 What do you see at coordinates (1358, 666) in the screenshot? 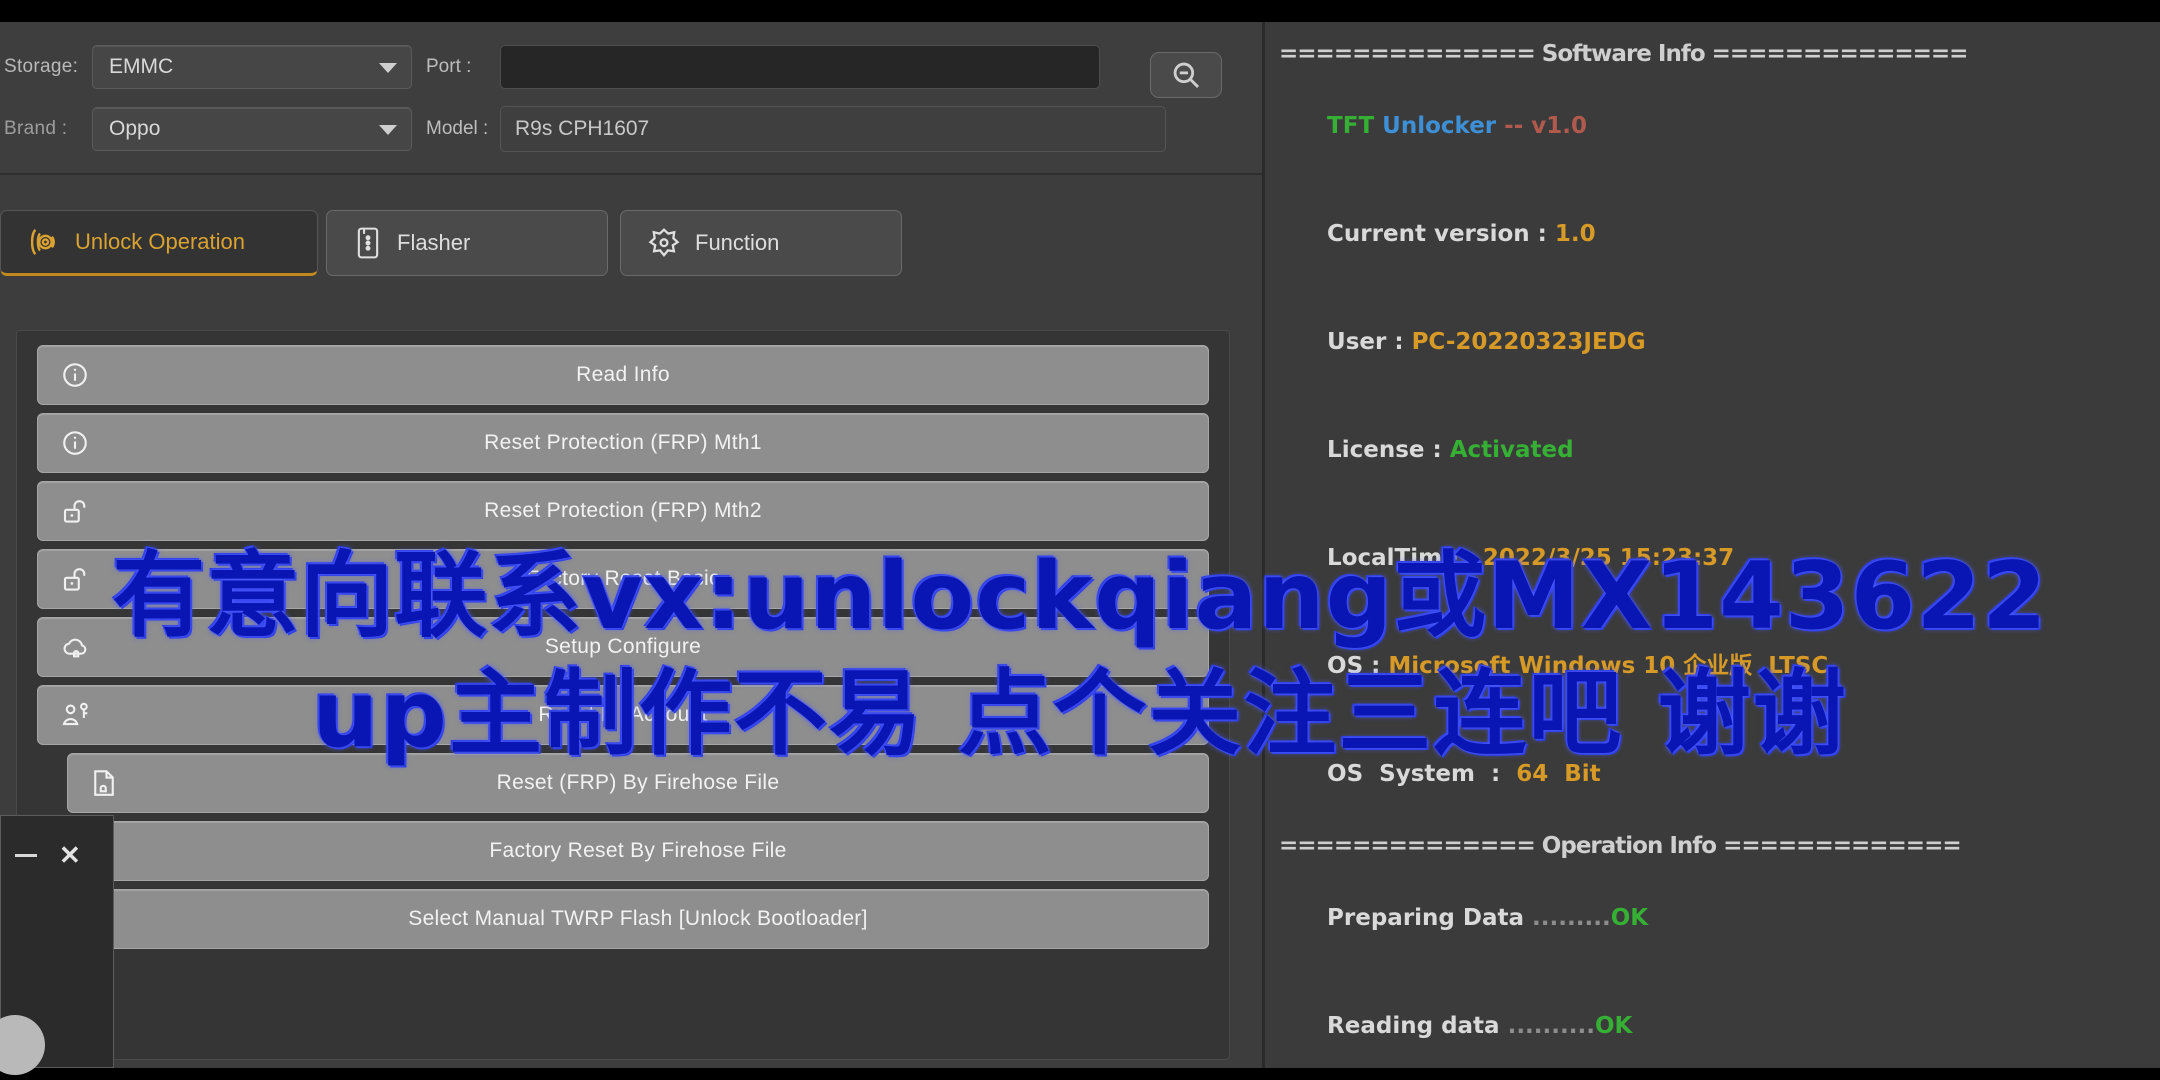
I see `os-label: OS :` at bounding box center [1358, 666].